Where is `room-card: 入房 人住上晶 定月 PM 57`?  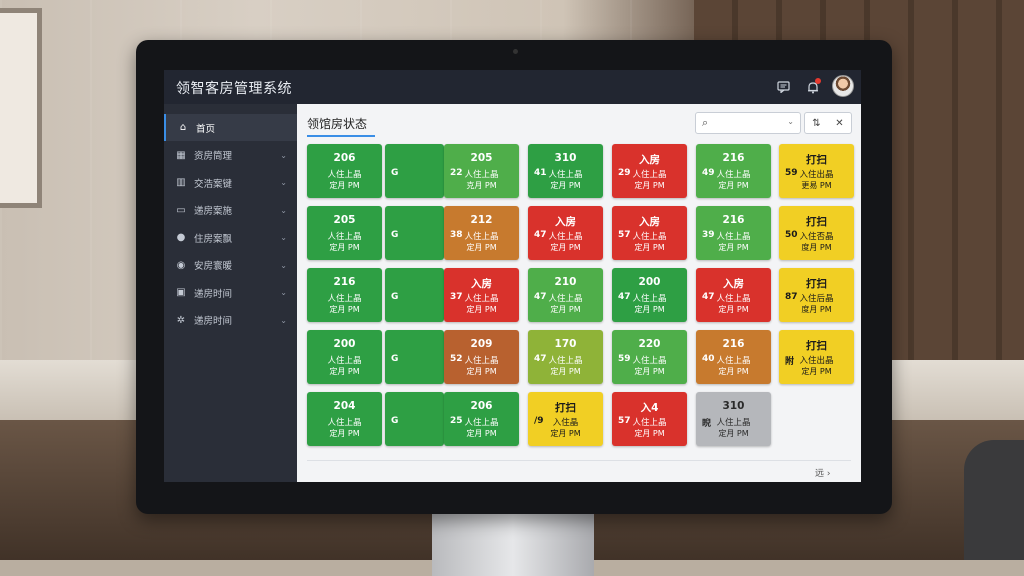 room-card: 入房 人住上晶 定月 PM 57 is located at coordinates (649, 233).